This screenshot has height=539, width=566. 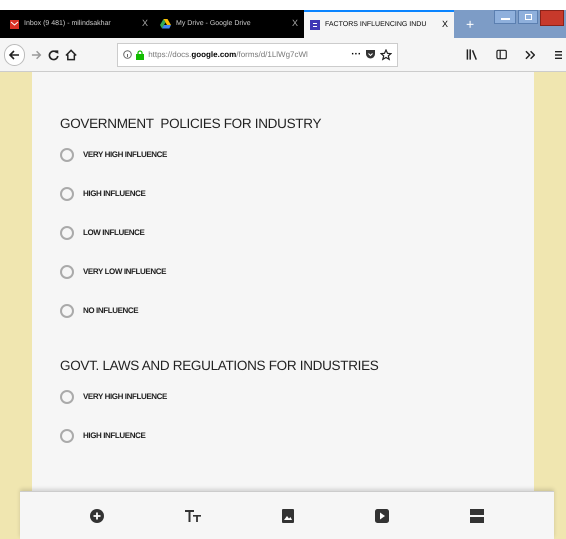 What do you see at coordinates (558, 55) in the screenshot?
I see `menu-icon` at bounding box center [558, 55].